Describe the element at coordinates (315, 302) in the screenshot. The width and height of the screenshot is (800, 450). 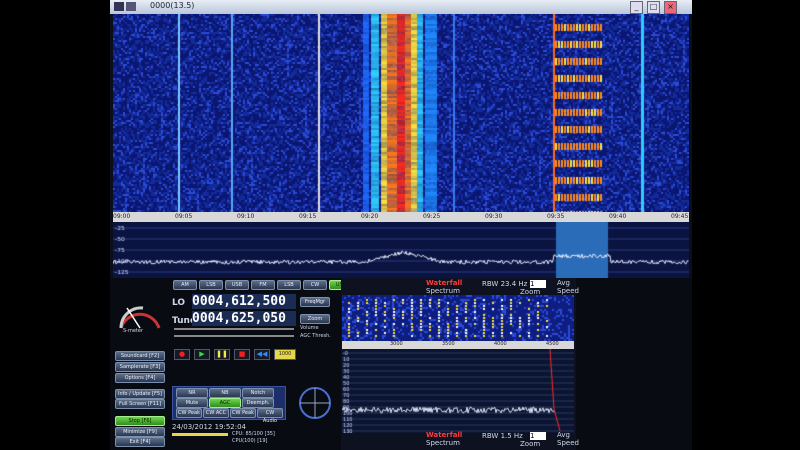
I see `freq-manager-button: FreqMgr` at that location.